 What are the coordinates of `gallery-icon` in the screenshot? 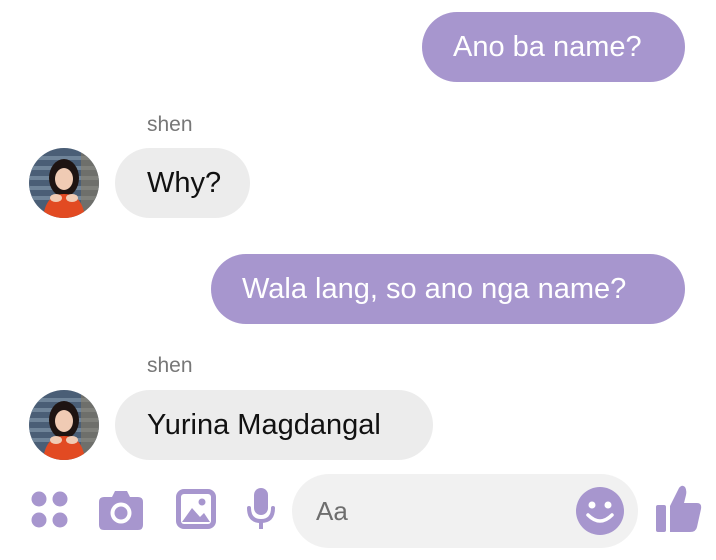 It's located at (196, 509).